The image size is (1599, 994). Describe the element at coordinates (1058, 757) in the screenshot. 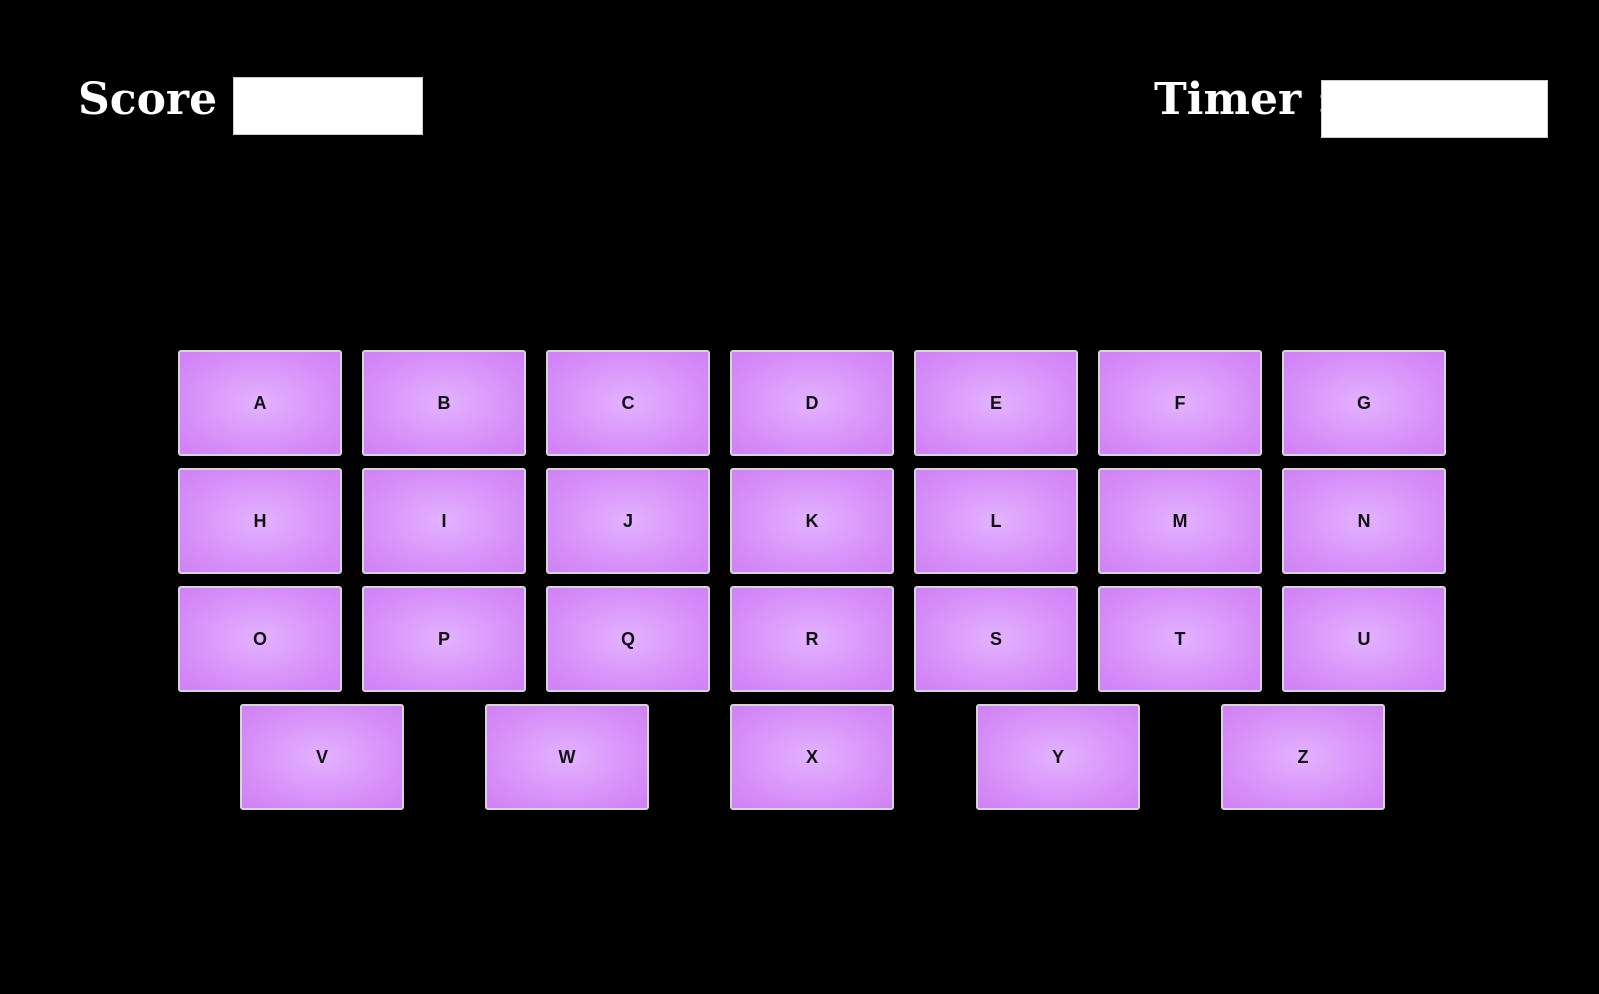

I see `letter-key-y: Y` at that location.